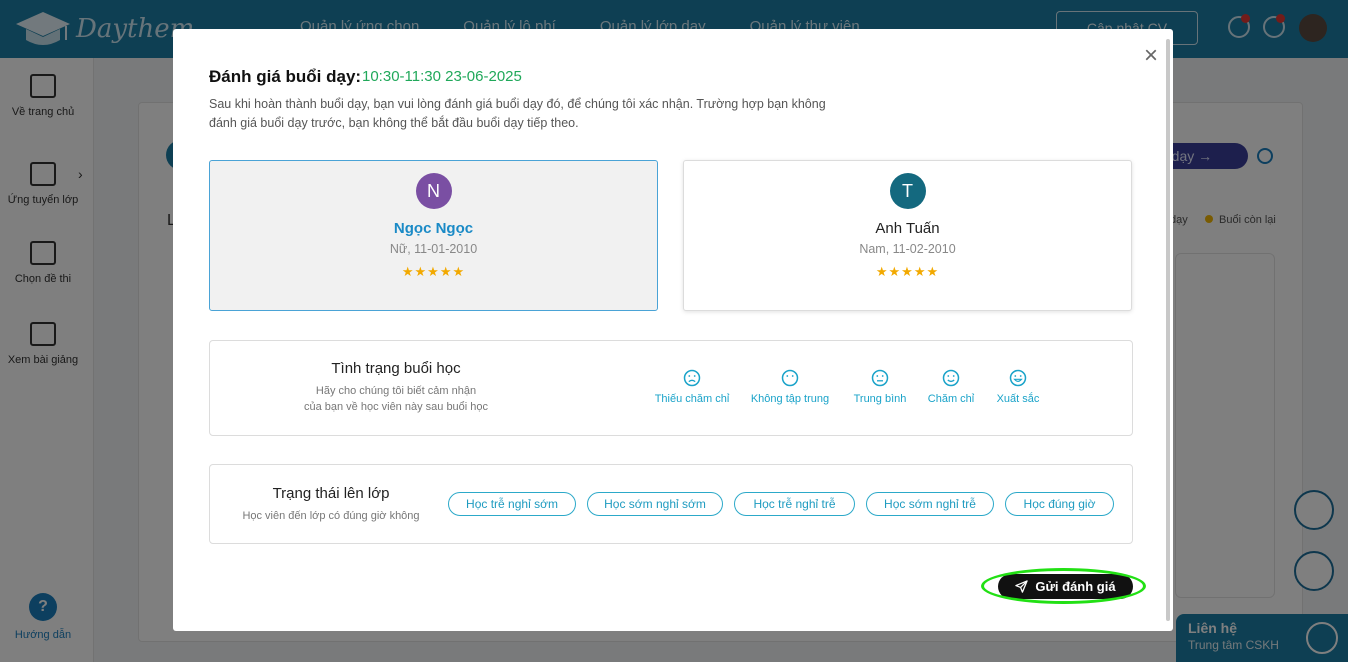 This screenshot has width=1348, height=662. Describe the element at coordinates (331, 493) in the screenshot. I see `attendance-title: Trạng thái lên lớp` at that location.